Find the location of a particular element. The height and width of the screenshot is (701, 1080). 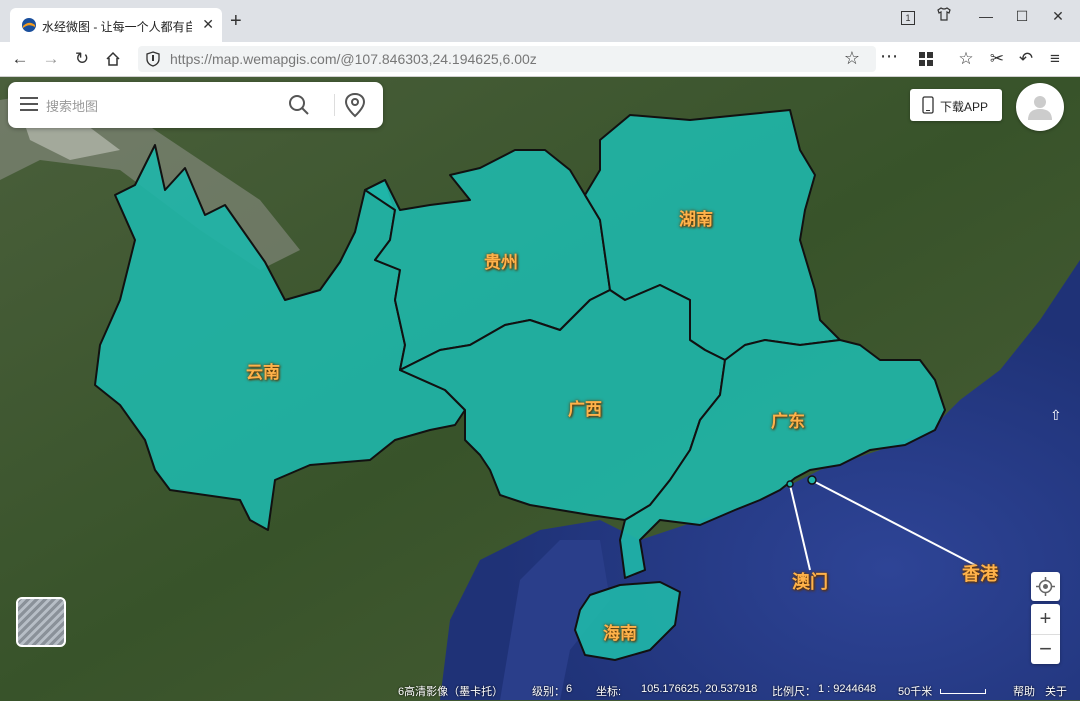

zoom-in-button: + is located at coordinates (1045, 619).